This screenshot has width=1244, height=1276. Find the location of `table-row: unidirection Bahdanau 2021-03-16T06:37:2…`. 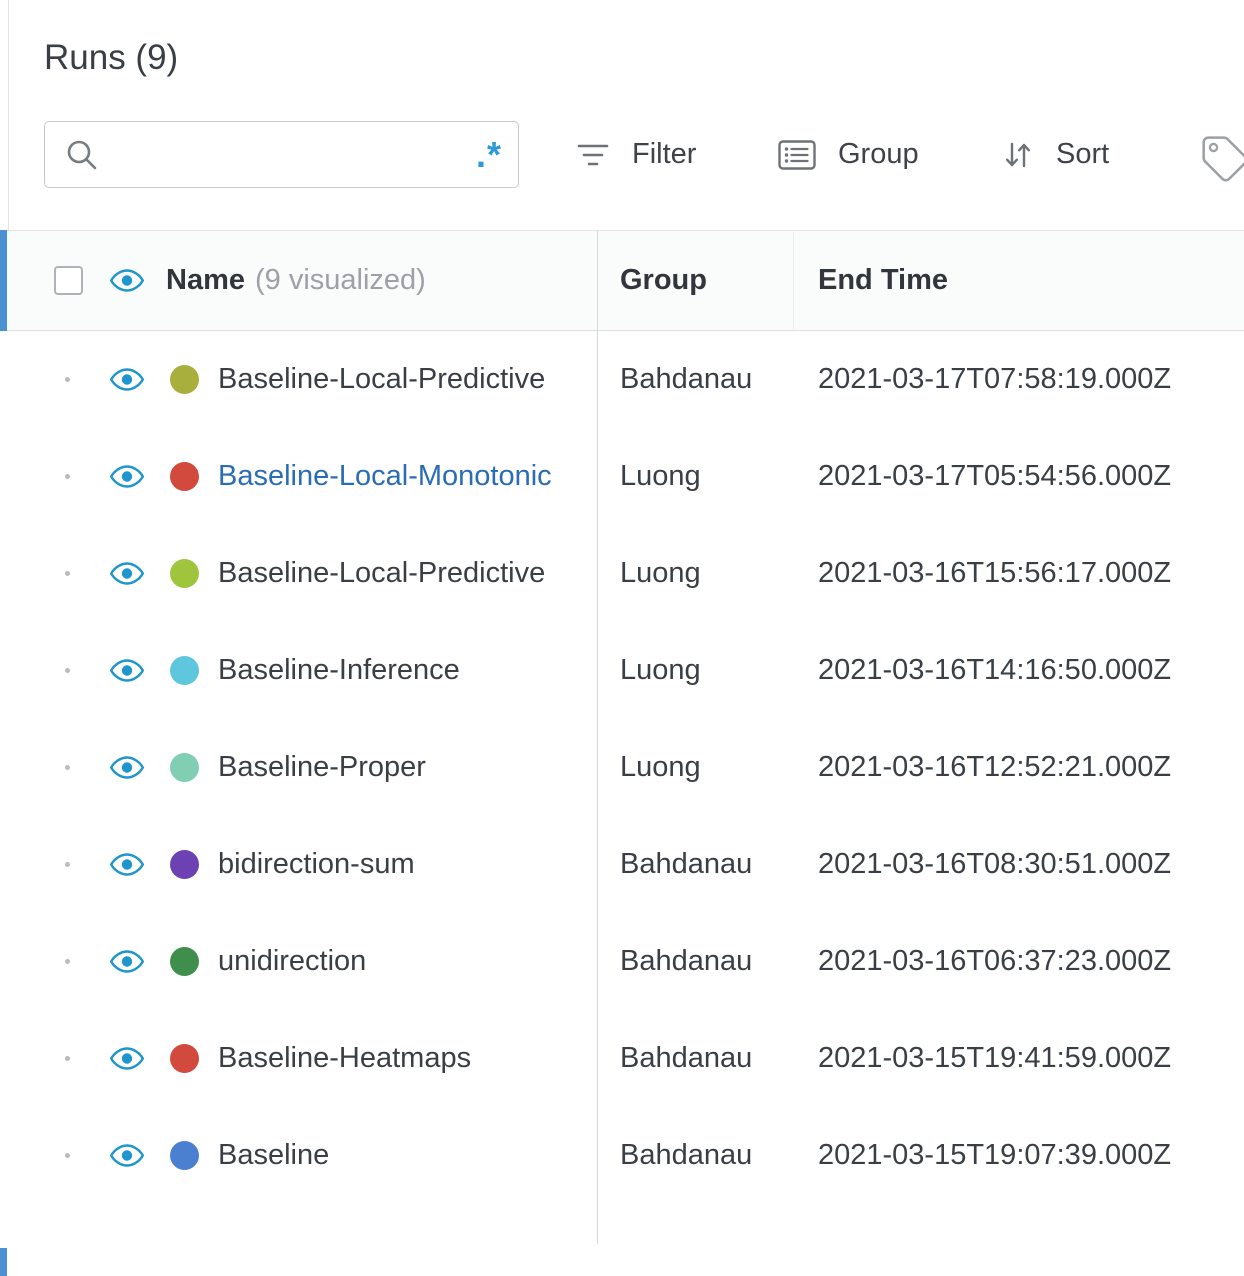

table-row: unidirection Bahdanau 2021-03-16T06:37:2… is located at coordinates (622, 961).